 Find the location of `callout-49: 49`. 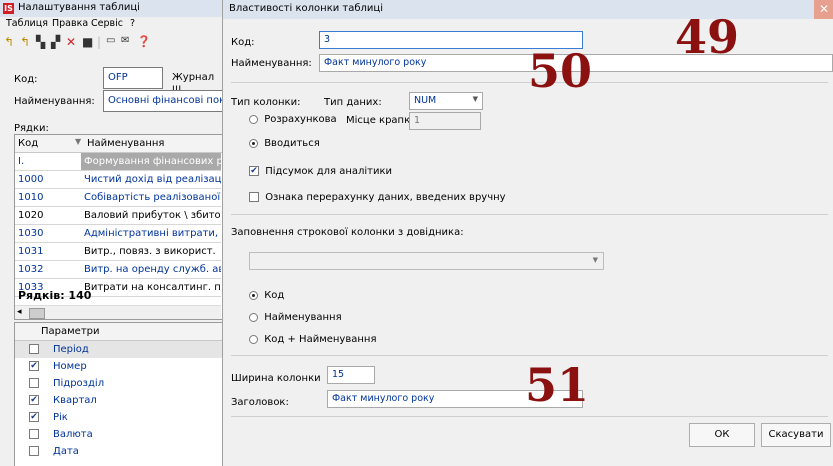

callout-49: 49 is located at coordinates (707, 37).